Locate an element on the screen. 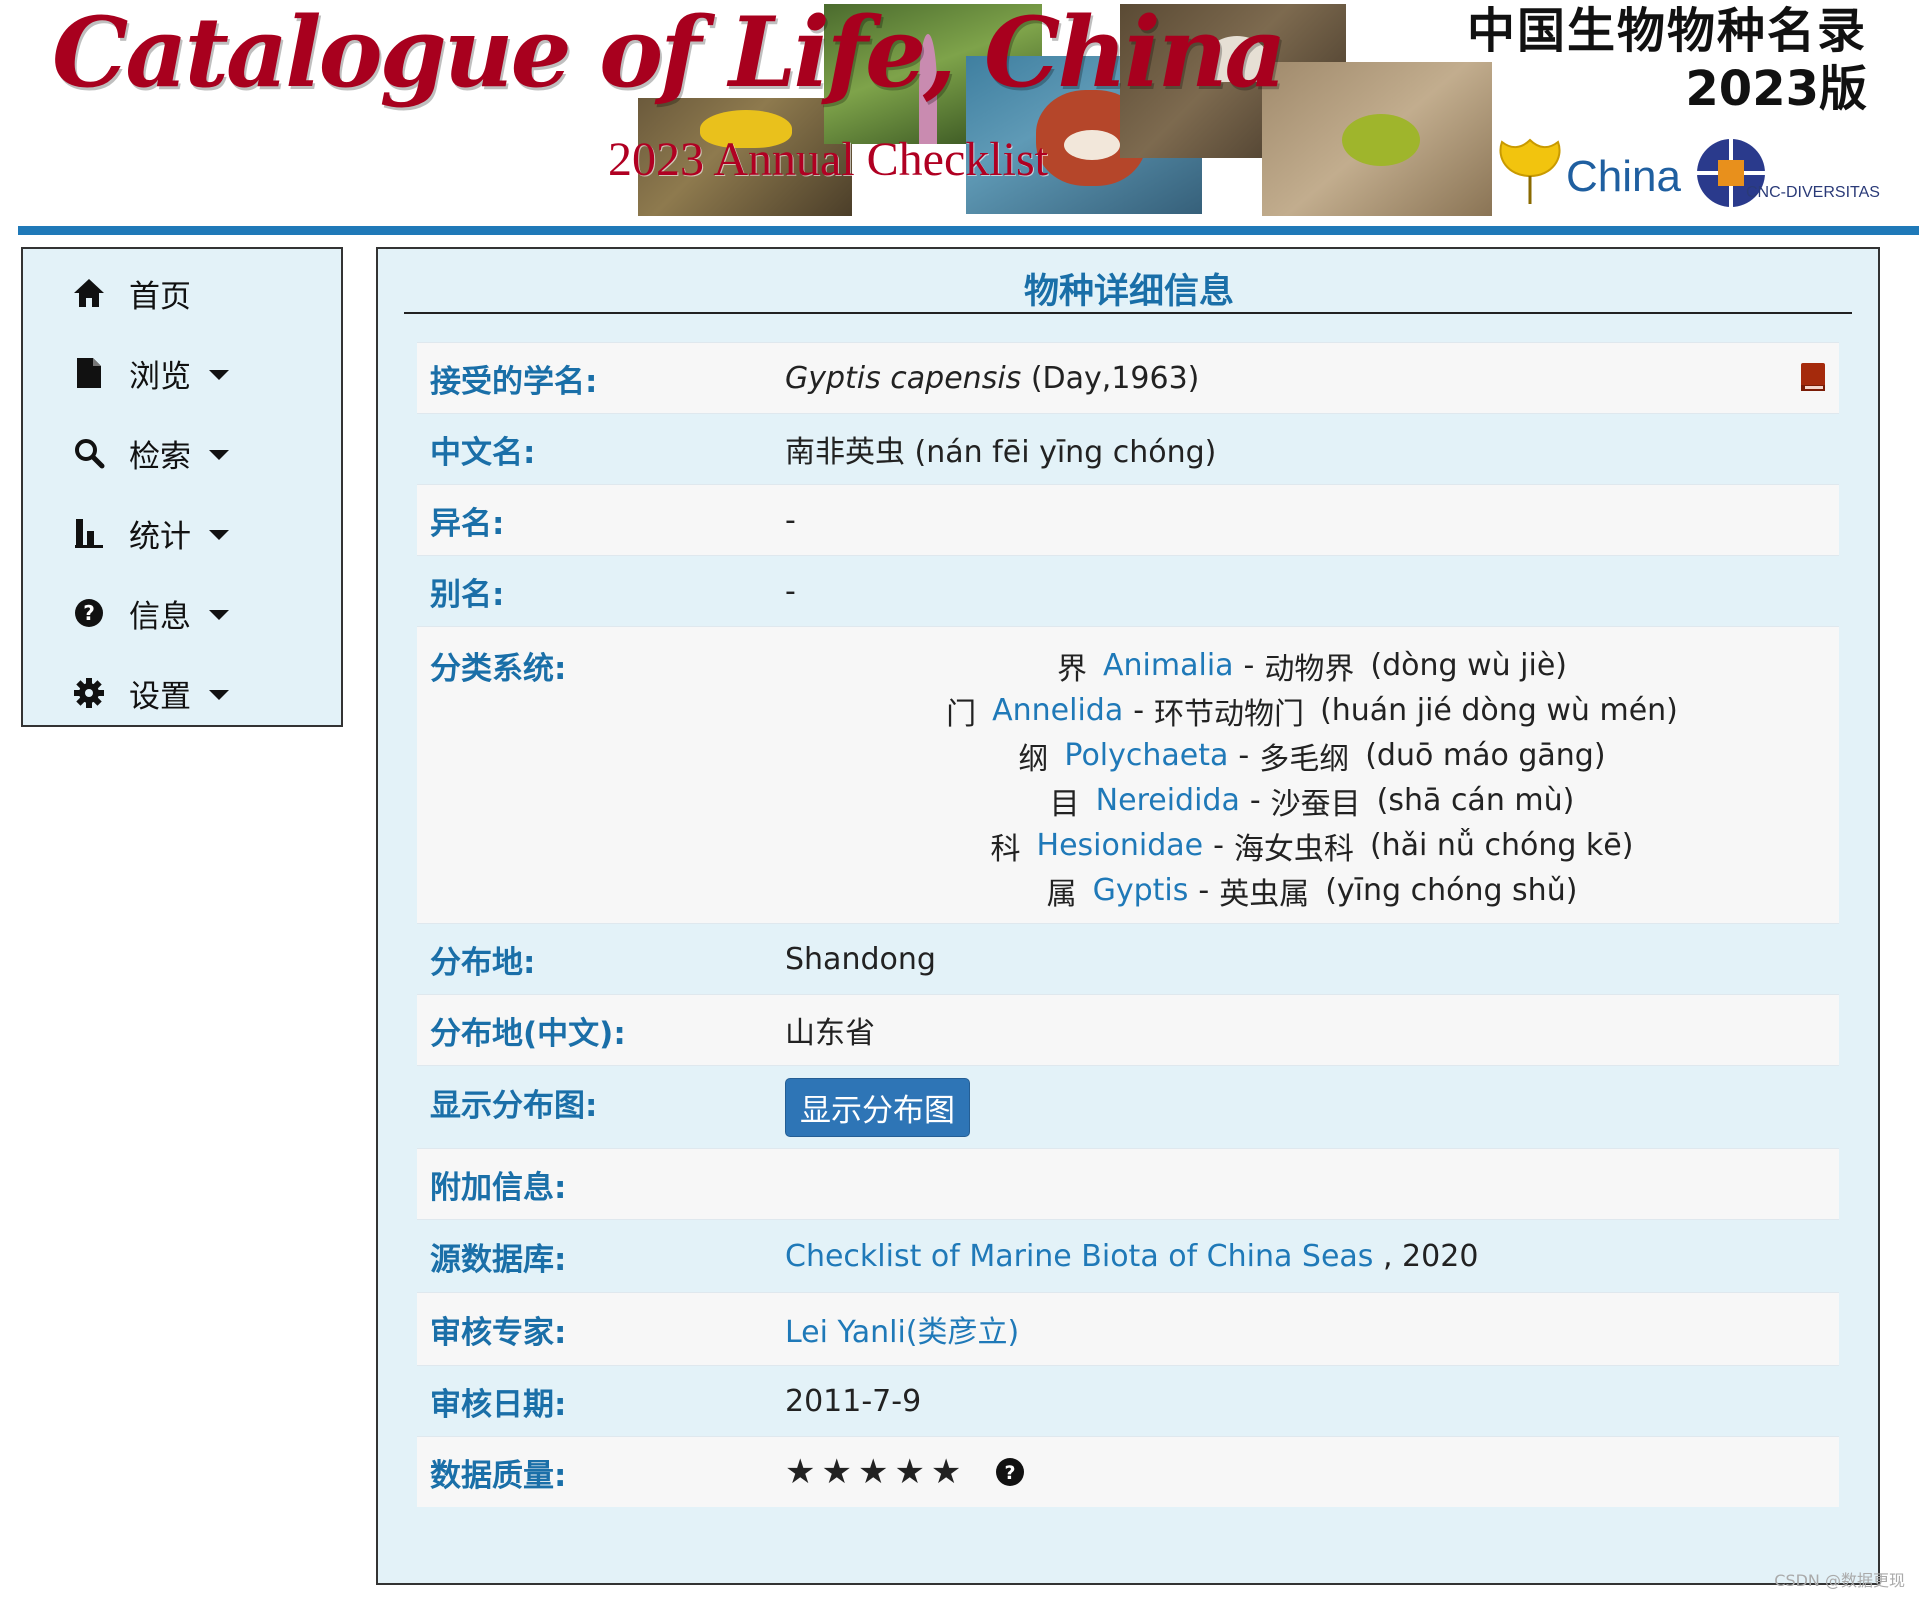 This screenshot has width=1919, height=1597. taxon-pinyin: (yīng chóng shǔ) is located at coordinates (1451, 890).